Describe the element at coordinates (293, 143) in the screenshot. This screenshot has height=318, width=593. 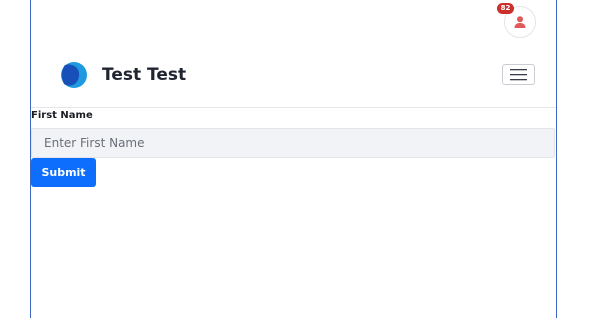
I see `first-name-input` at that location.